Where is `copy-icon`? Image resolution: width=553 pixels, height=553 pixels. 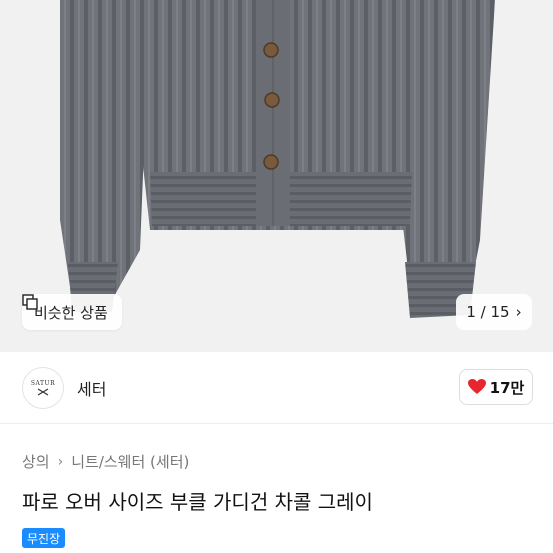
copy-icon is located at coordinates (30, 302).